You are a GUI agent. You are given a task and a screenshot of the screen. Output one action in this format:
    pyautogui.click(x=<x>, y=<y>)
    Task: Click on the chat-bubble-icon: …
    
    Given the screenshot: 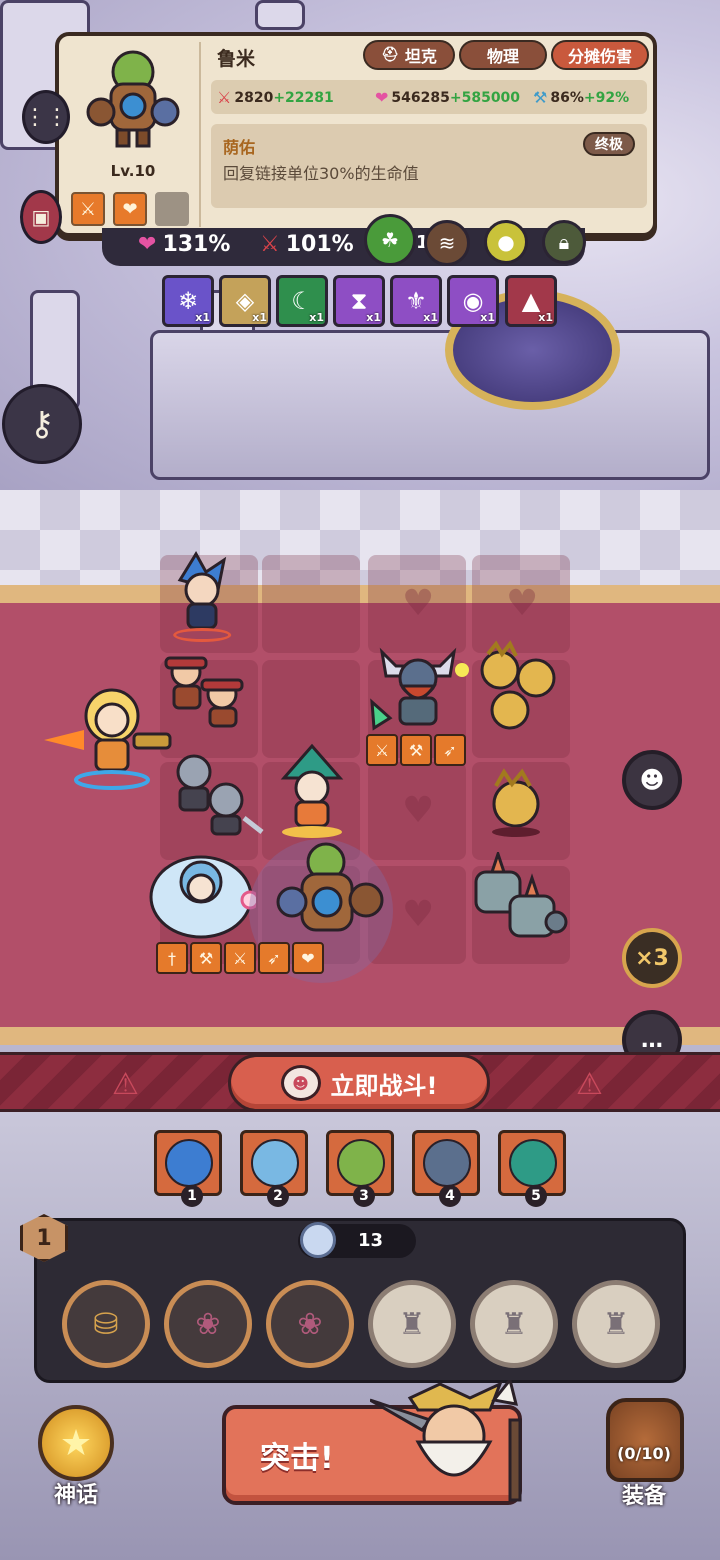 What is the action you would take?
    pyautogui.click(x=652, y=1040)
    